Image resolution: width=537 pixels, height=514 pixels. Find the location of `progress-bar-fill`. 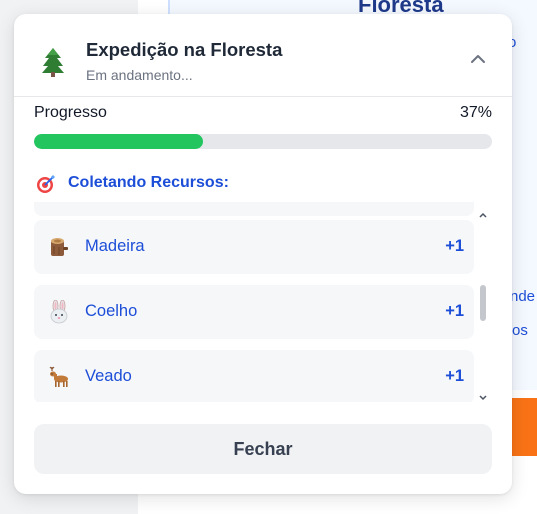

progress-bar-fill is located at coordinates (119, 141).